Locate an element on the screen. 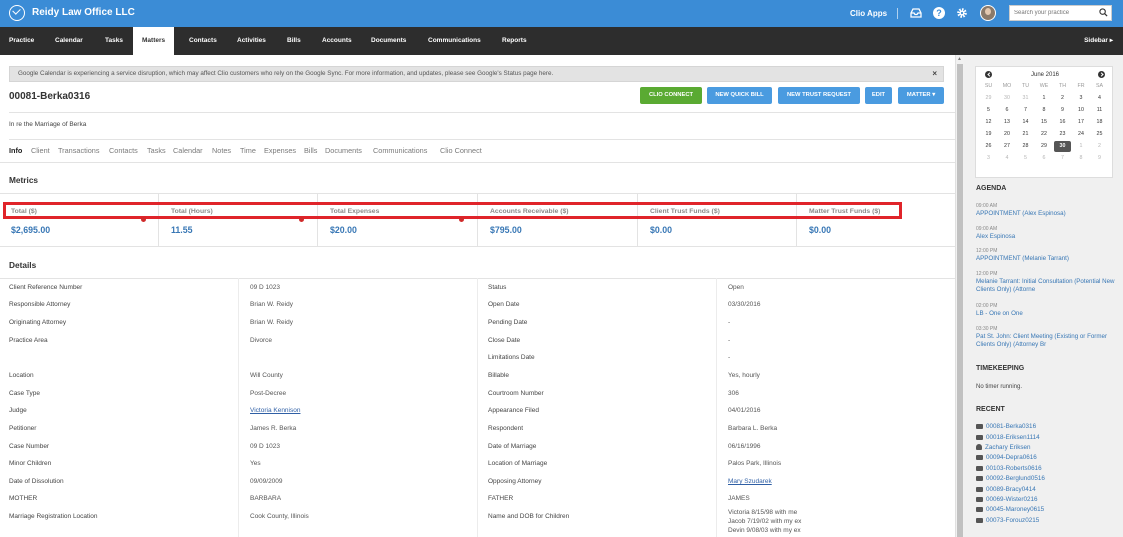  tab-notes: Notes is located at coordinates (221, 150).